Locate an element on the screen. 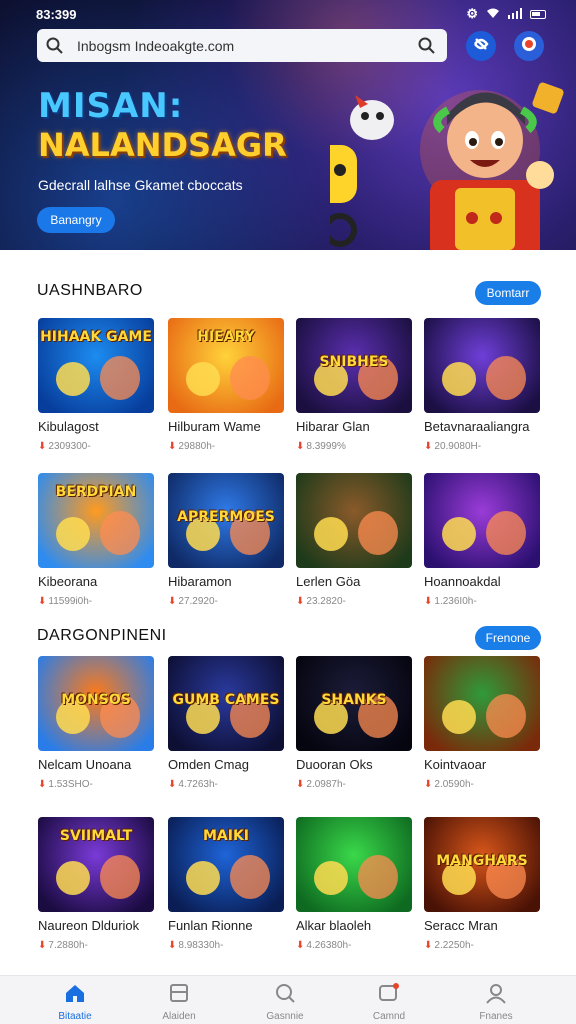 The height and width of the screenshot is (1024, 576). nav-item-home: Bitaatie is located at coordinates (75, 1002).